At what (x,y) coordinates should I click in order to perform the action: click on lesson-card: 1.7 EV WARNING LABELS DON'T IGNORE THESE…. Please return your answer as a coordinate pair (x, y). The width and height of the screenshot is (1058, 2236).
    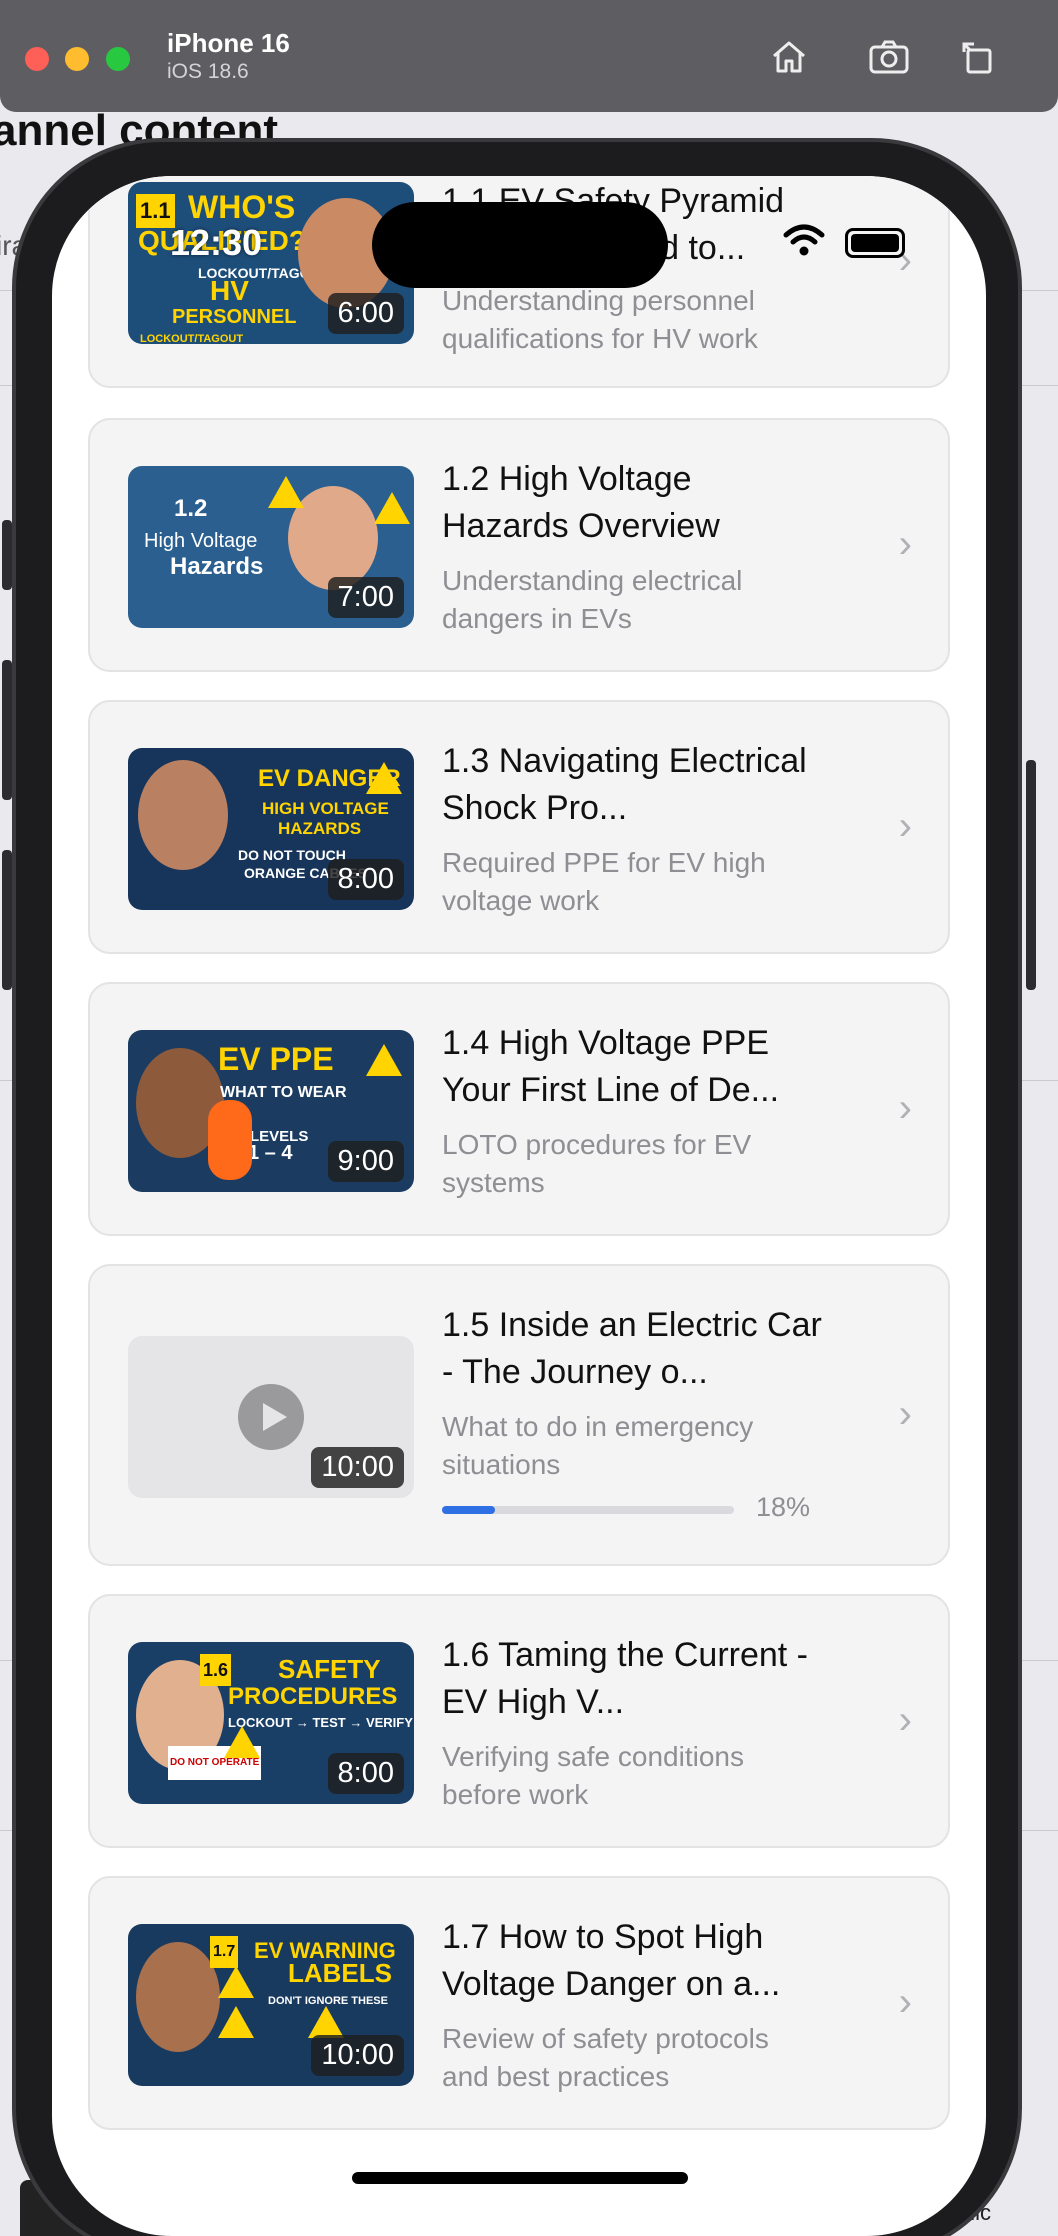
    Looking at the image, I should click on (519, 2003).